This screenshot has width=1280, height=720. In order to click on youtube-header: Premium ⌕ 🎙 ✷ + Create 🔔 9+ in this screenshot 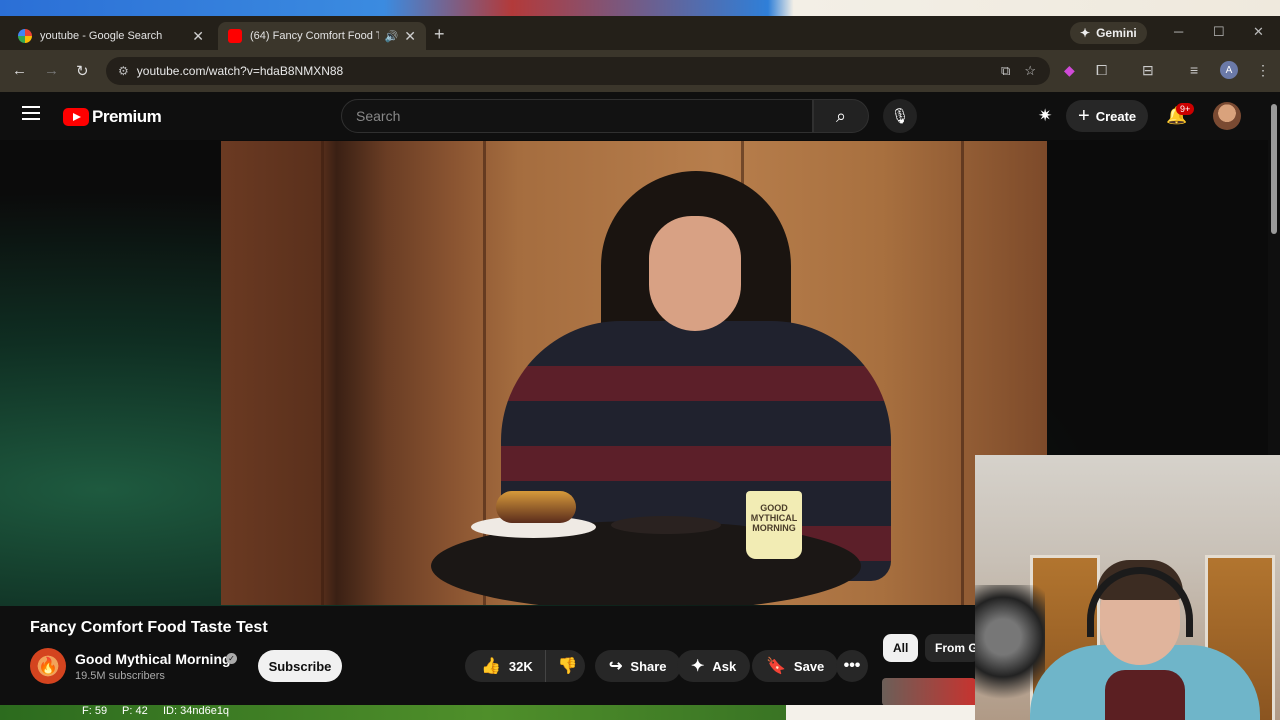, I will do `click(634, 116)`.